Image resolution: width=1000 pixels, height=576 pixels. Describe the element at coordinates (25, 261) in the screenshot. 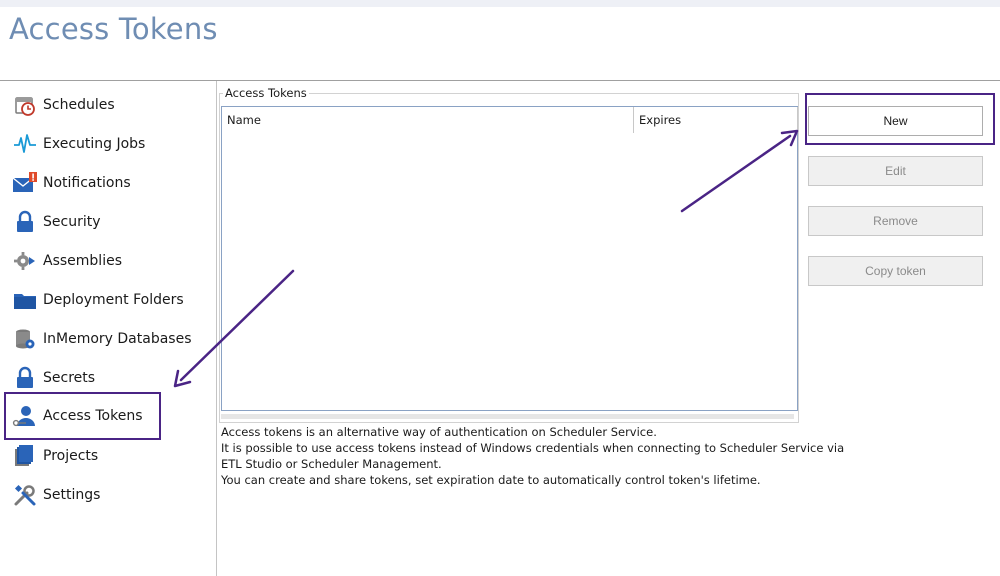

I see `gear-arrow-icon` at that location.